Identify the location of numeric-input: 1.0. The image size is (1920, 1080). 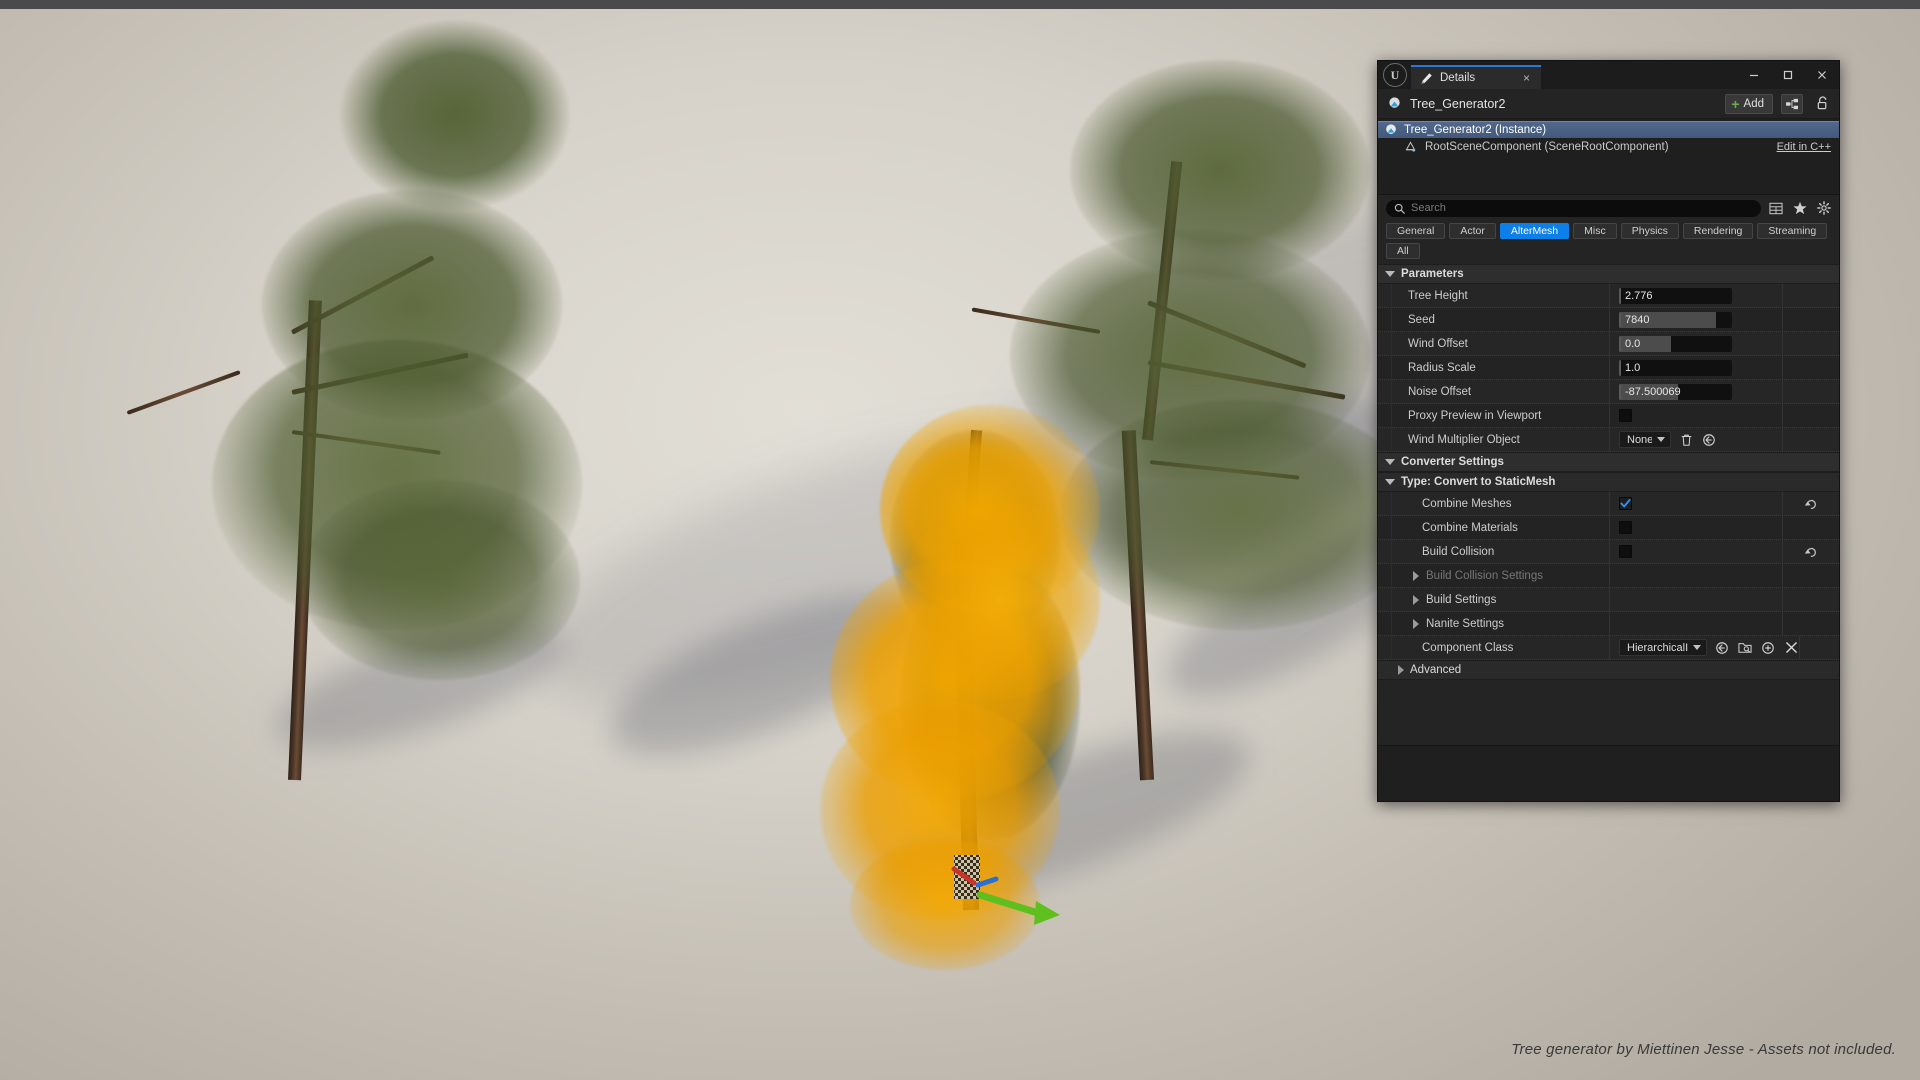
(1675, 367).